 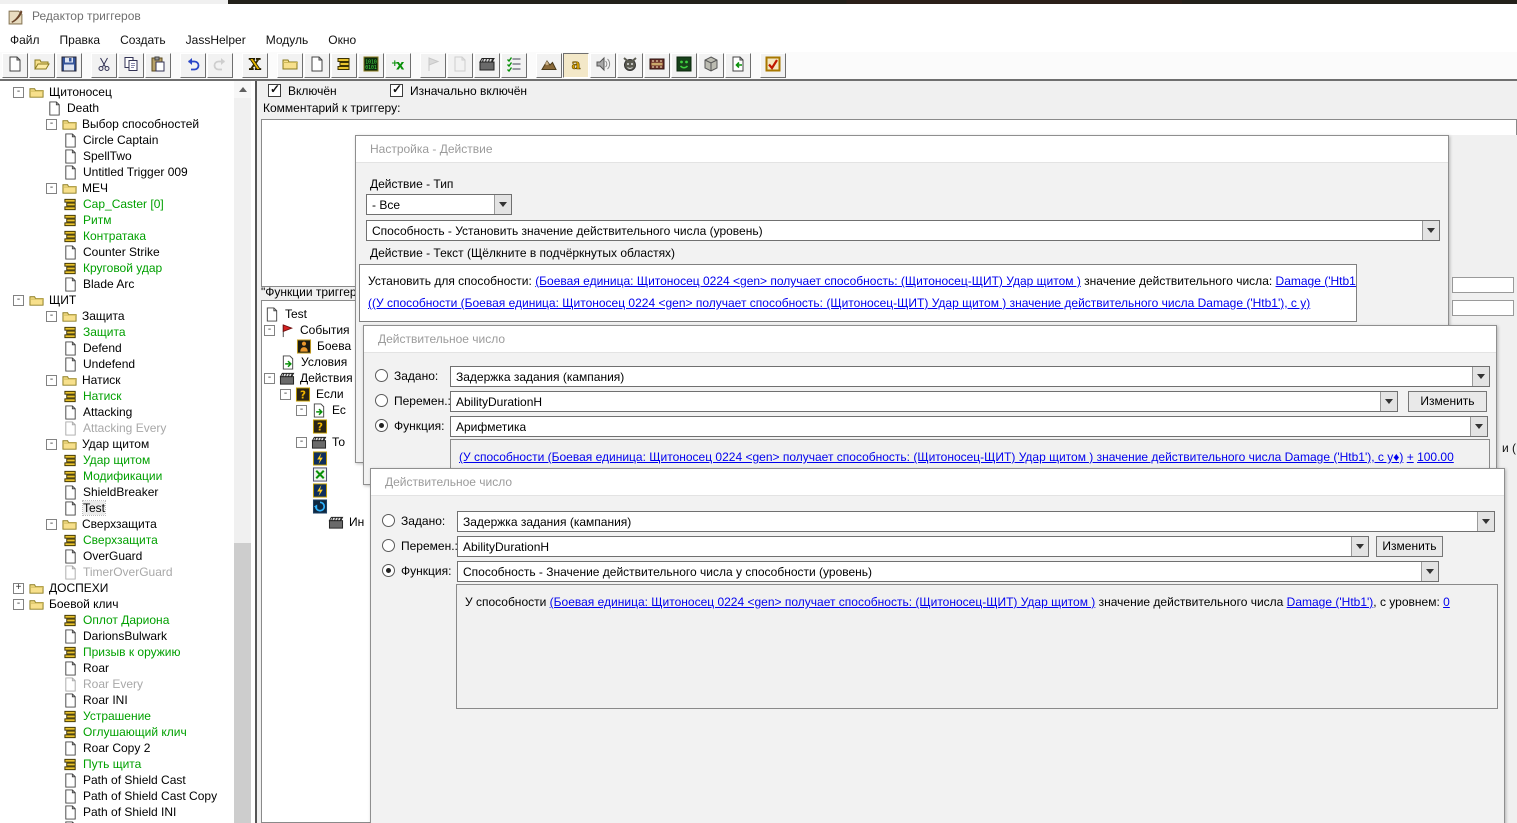 What do you see at coordinates (738, 65) in the screenshot?
I see `import-manager-button` at bounding box center [738, 65].